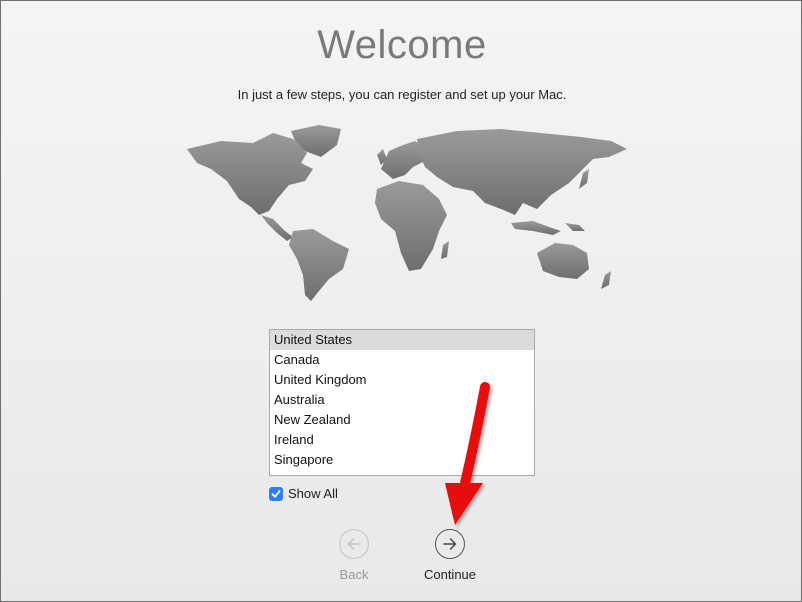  I want to click on right-arrow-circle-icon, so click(450, 544).